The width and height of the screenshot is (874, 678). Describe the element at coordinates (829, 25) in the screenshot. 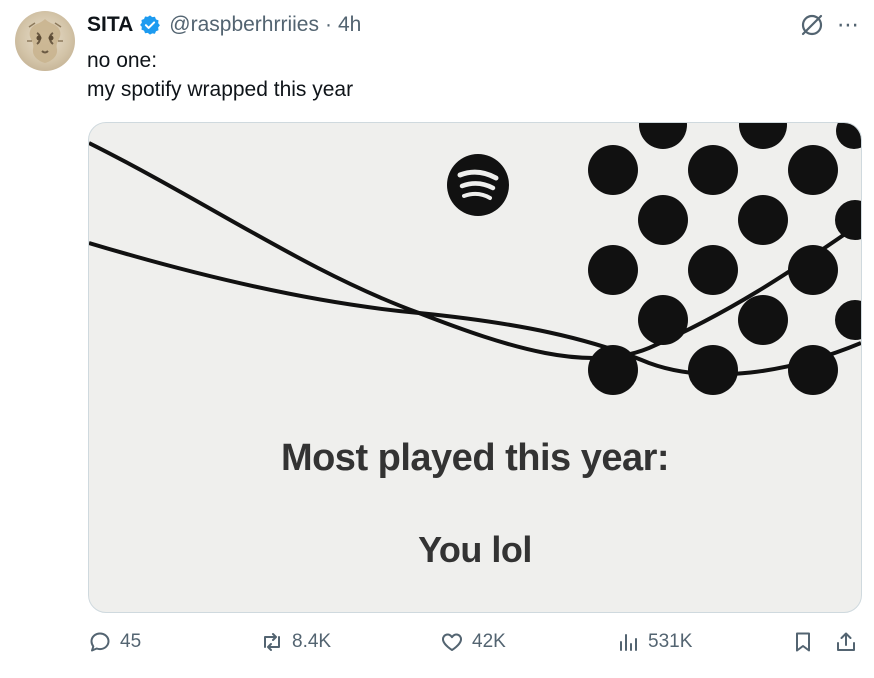

I see `tweet-top-actions: ⋯` at that location.